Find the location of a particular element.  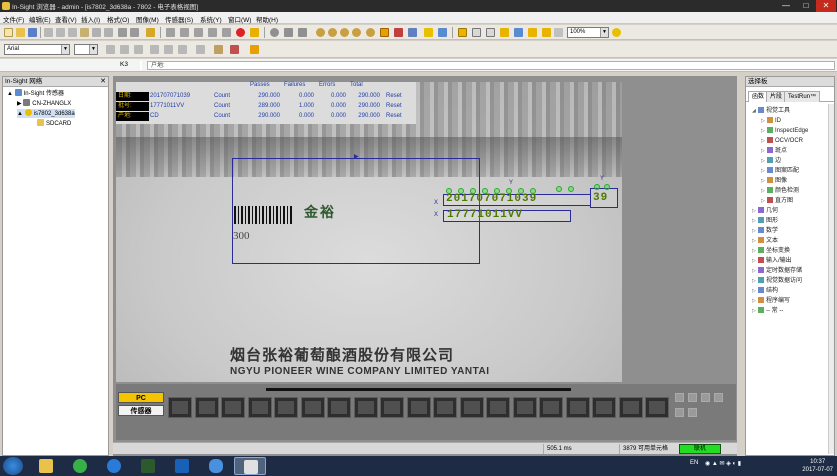

menu-edit: 编辑(E) is located at coordinates (40, 19).